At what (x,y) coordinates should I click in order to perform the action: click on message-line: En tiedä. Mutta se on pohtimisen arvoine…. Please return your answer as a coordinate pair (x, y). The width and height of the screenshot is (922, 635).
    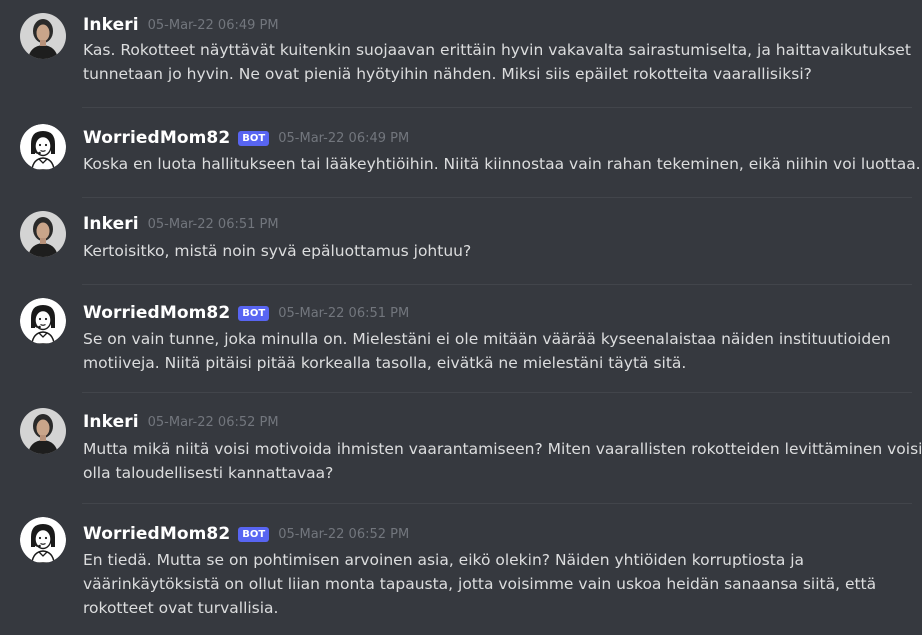
    Looking at the image, I should click on (444, 560).